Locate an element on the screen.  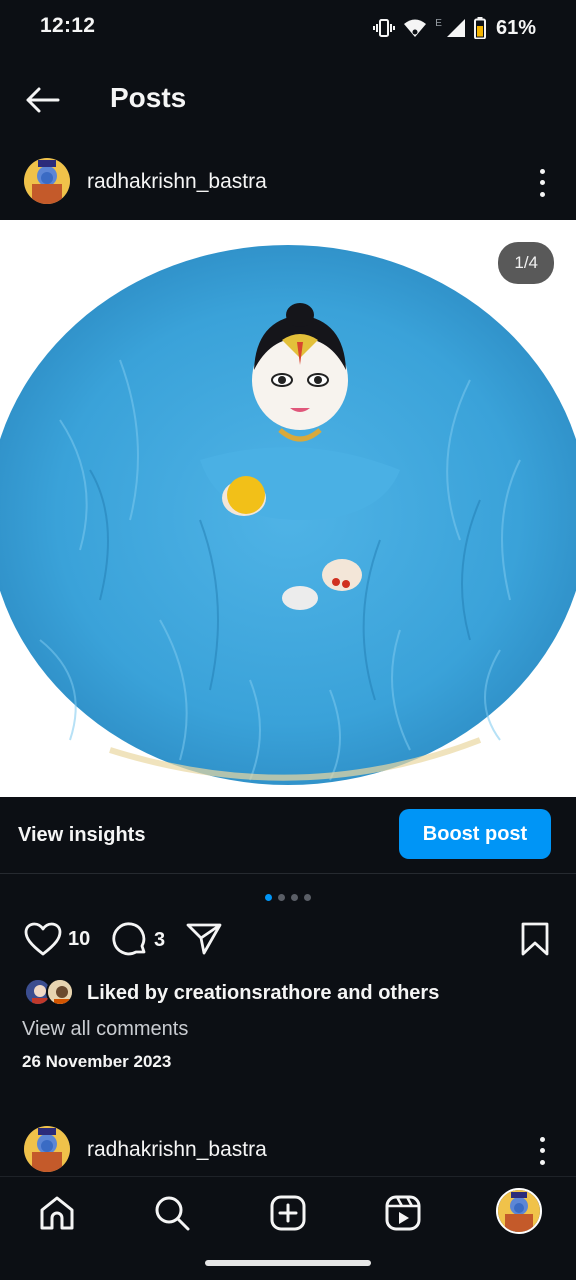
carousel-indicator is located at coordinates (288, 897).